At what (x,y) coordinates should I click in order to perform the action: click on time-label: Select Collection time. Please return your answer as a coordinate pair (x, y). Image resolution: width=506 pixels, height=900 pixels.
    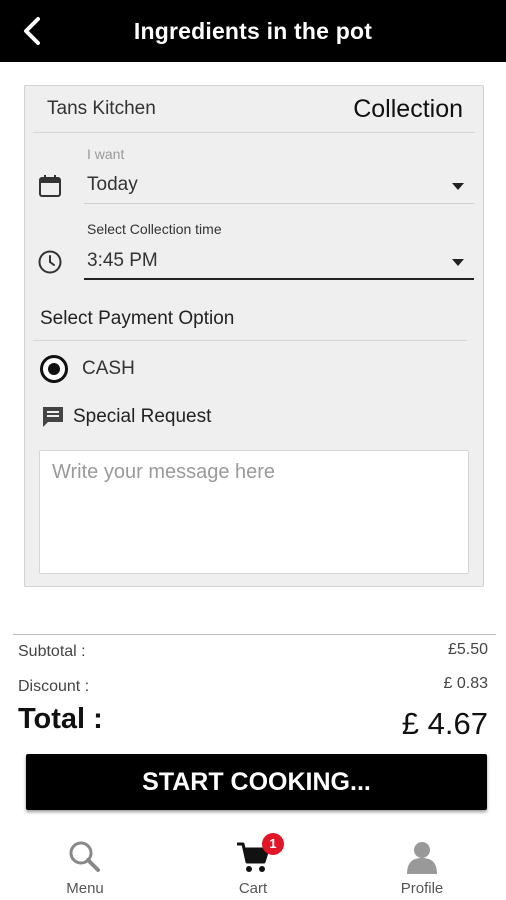
    Looking at the image, I should click on (154, 229).